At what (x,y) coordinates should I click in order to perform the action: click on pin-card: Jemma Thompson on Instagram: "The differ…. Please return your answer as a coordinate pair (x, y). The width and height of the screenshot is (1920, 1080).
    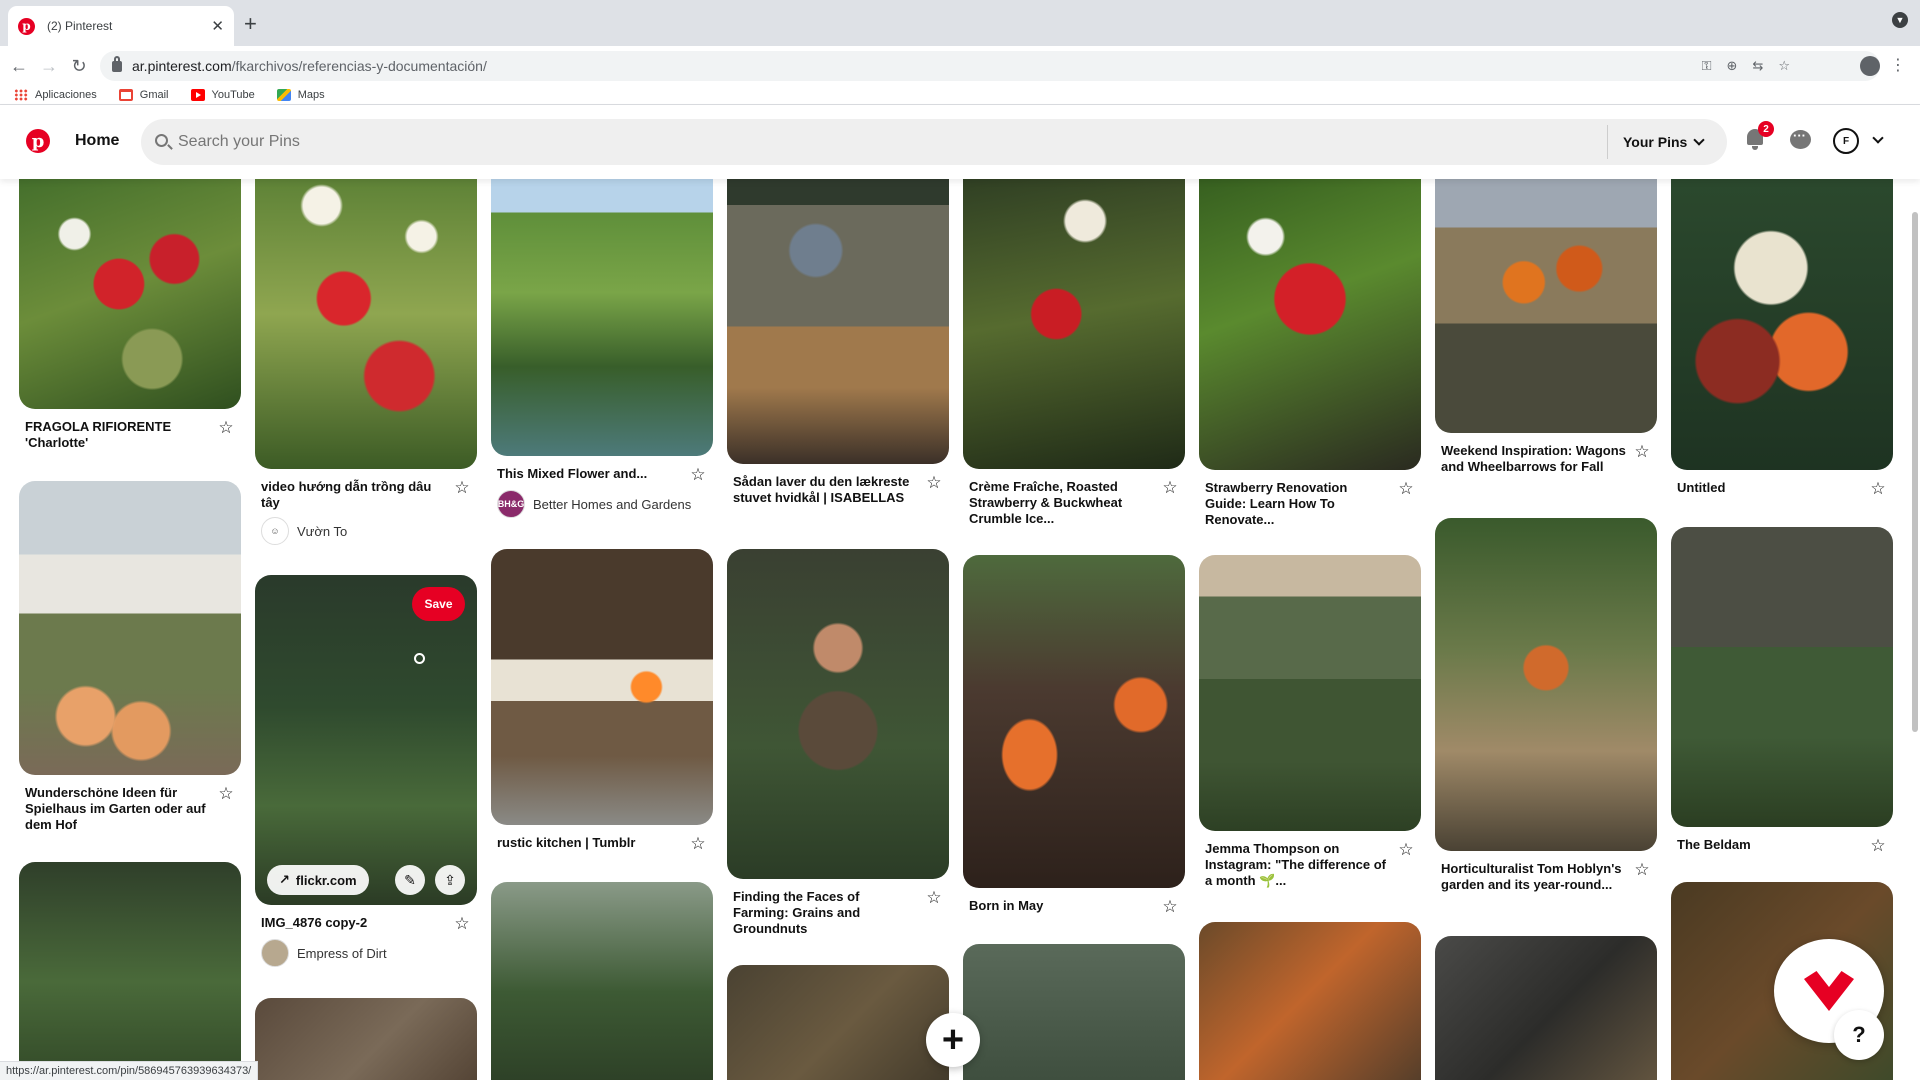
    Looking at the image, I should click on (1310, 722).